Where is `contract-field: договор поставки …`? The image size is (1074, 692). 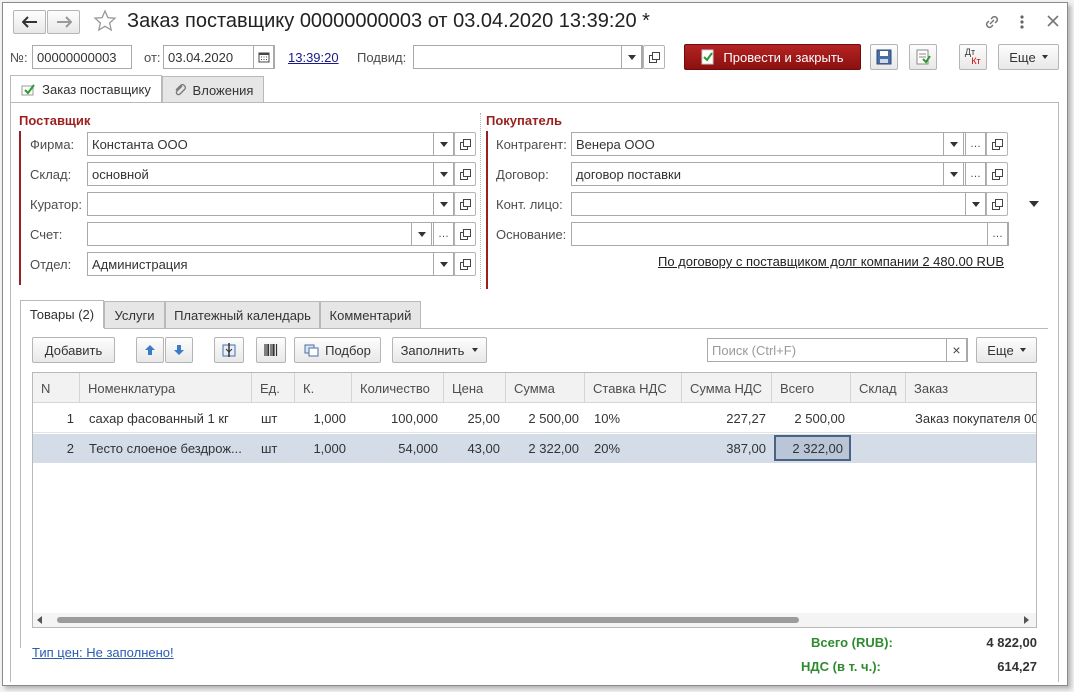
contract-field: договор поставки … is located at coordinates (779, 174).